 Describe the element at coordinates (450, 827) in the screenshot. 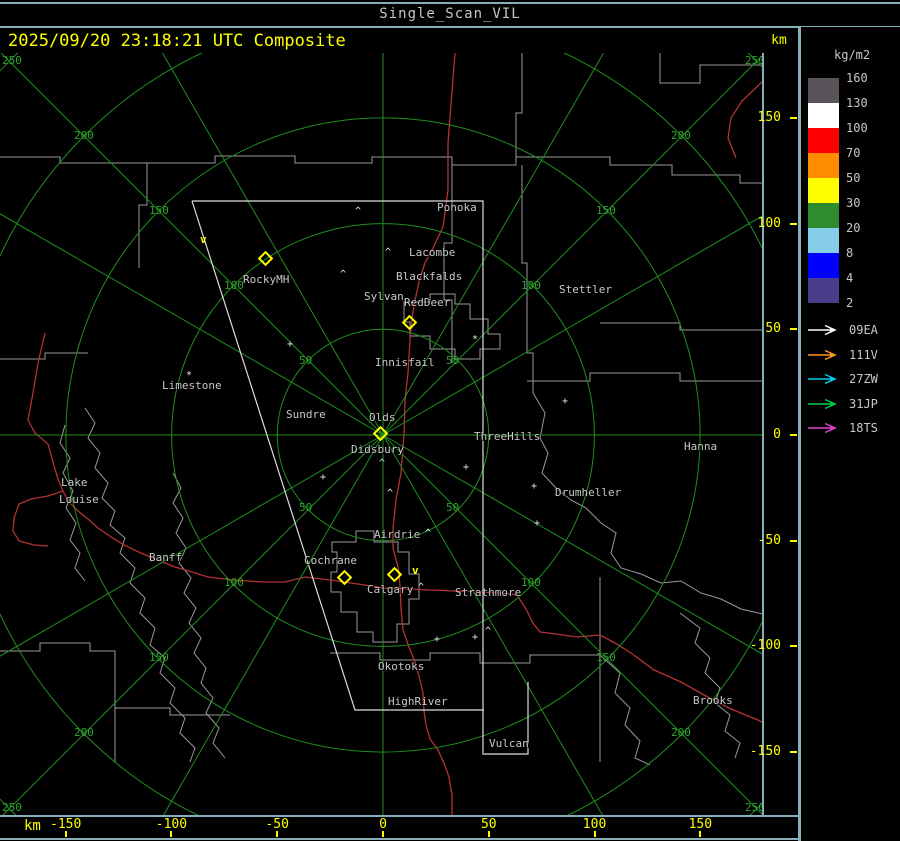

I see `bottom-axis: km -150 -100 -50 0 50 100 150` at that location.